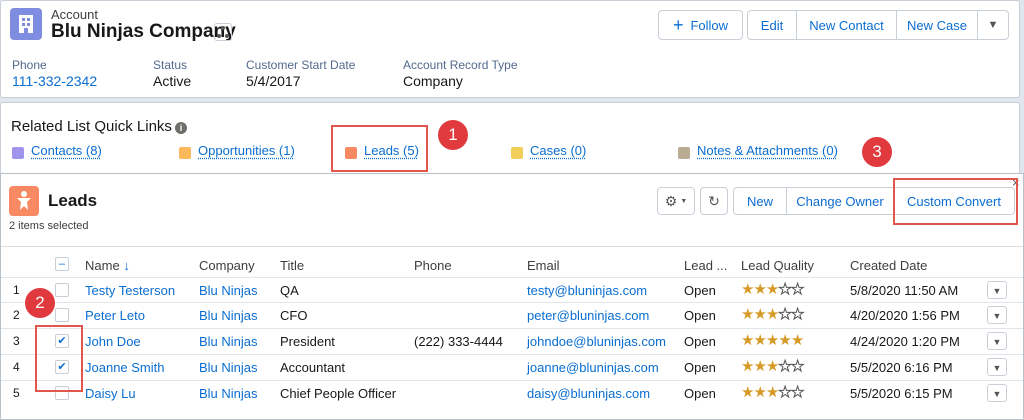 This screenshot has width=1024, height=420. I want to click on quick-link-contacts: Contacts (8), so click(66, 150).